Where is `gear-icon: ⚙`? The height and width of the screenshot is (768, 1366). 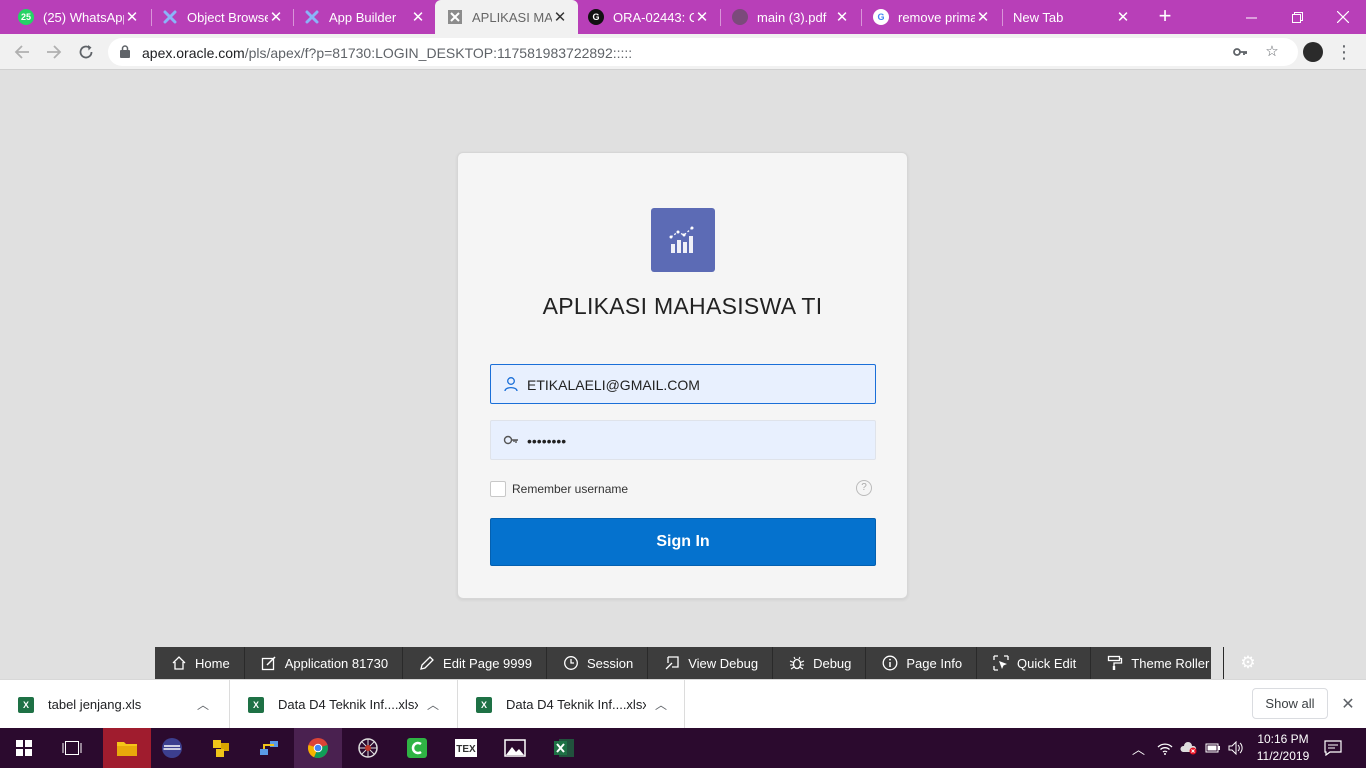 gear-icon: ⚙ is located at coordinates (1248, 662).